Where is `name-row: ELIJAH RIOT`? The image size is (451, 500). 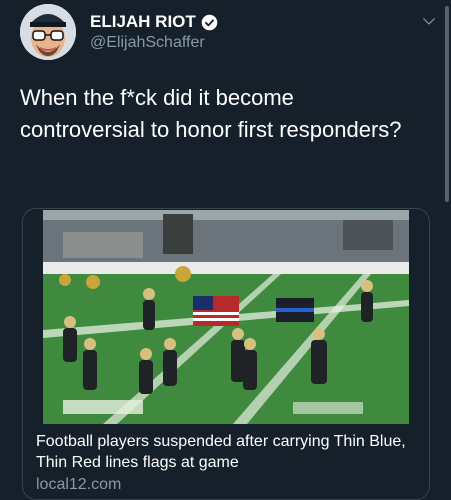
name-row: ELIJAH RIOT is located at coordinates (154, 22).